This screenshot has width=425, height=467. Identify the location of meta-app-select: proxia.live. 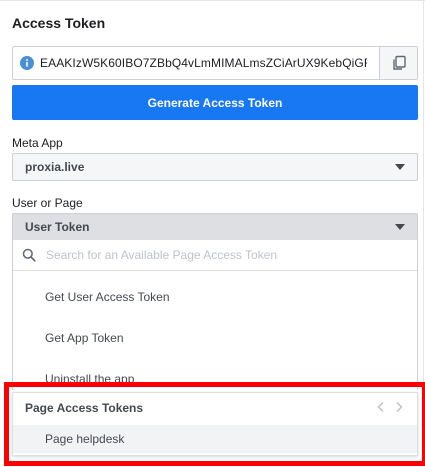
(215, 167).